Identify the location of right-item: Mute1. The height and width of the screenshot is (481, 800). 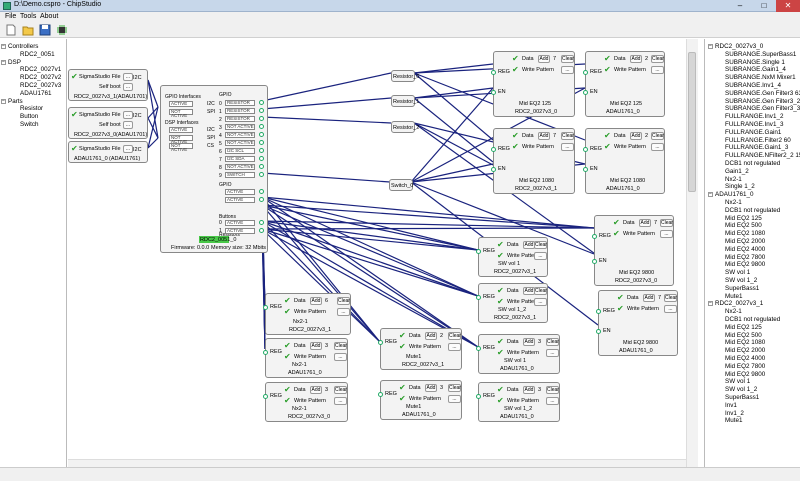
(734, 296).